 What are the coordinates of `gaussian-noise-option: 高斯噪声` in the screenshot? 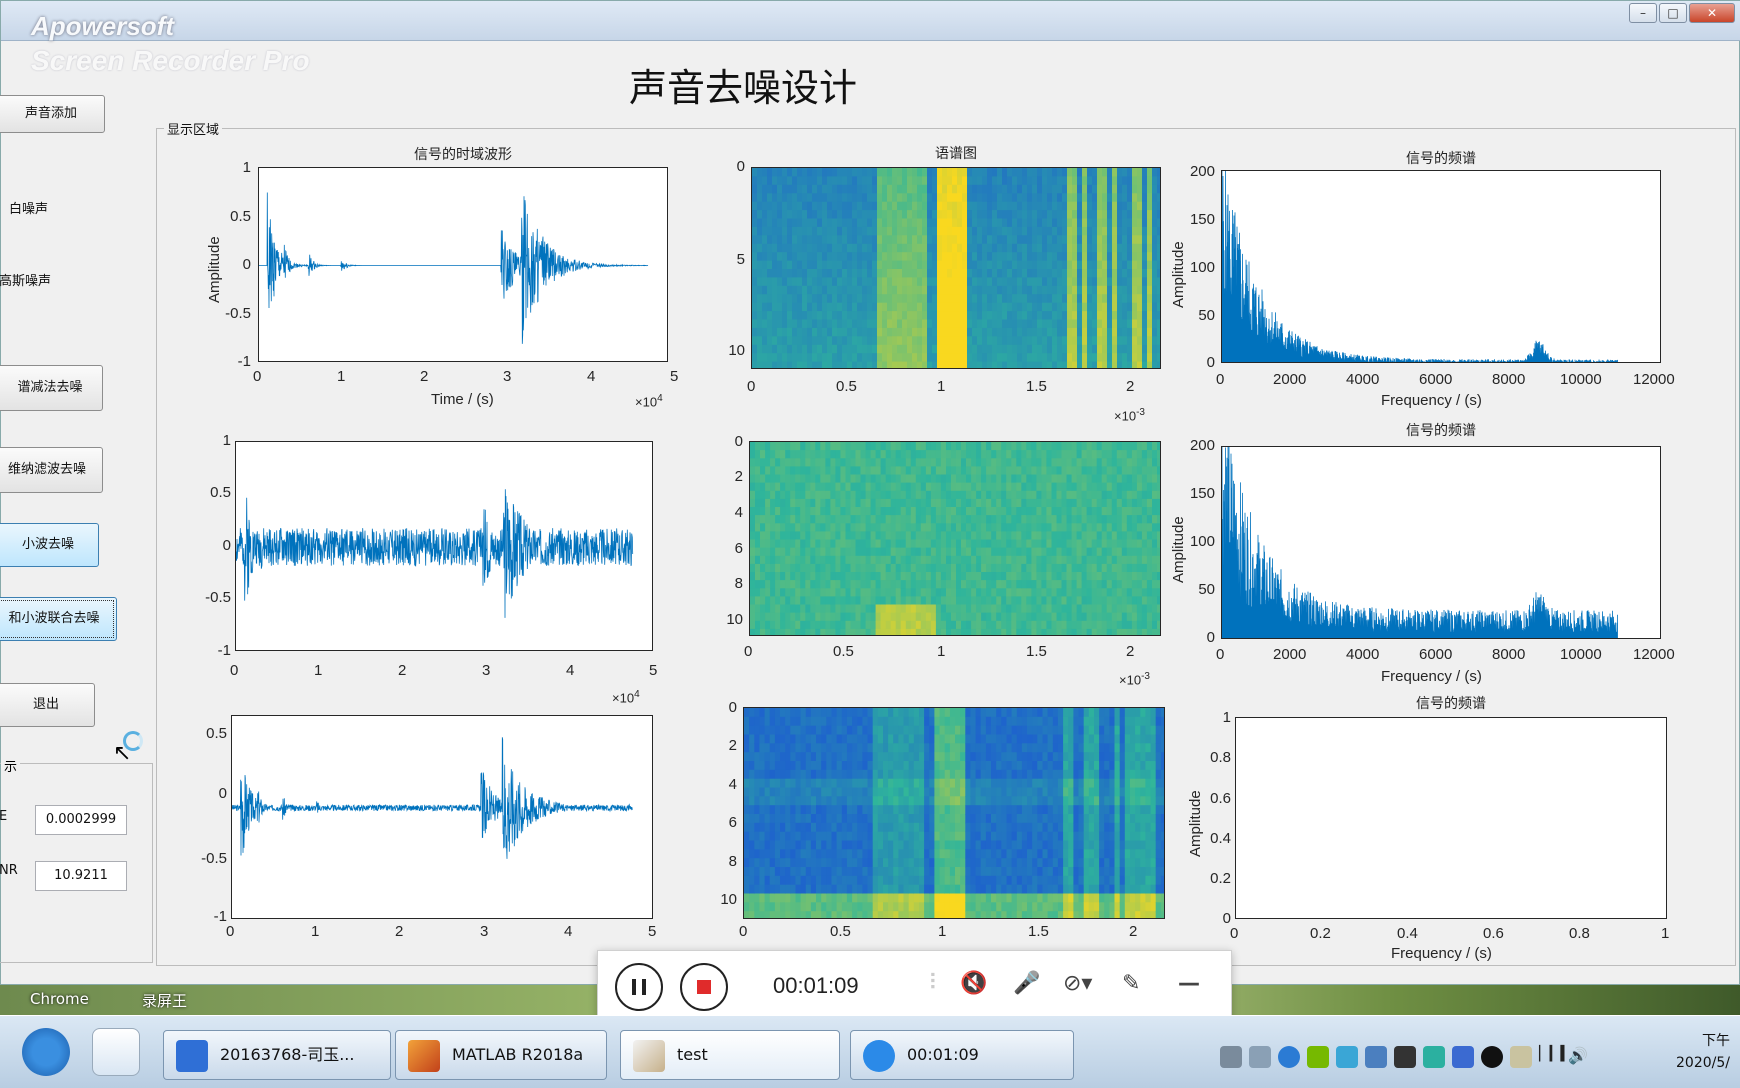 It's located at (25, 279).